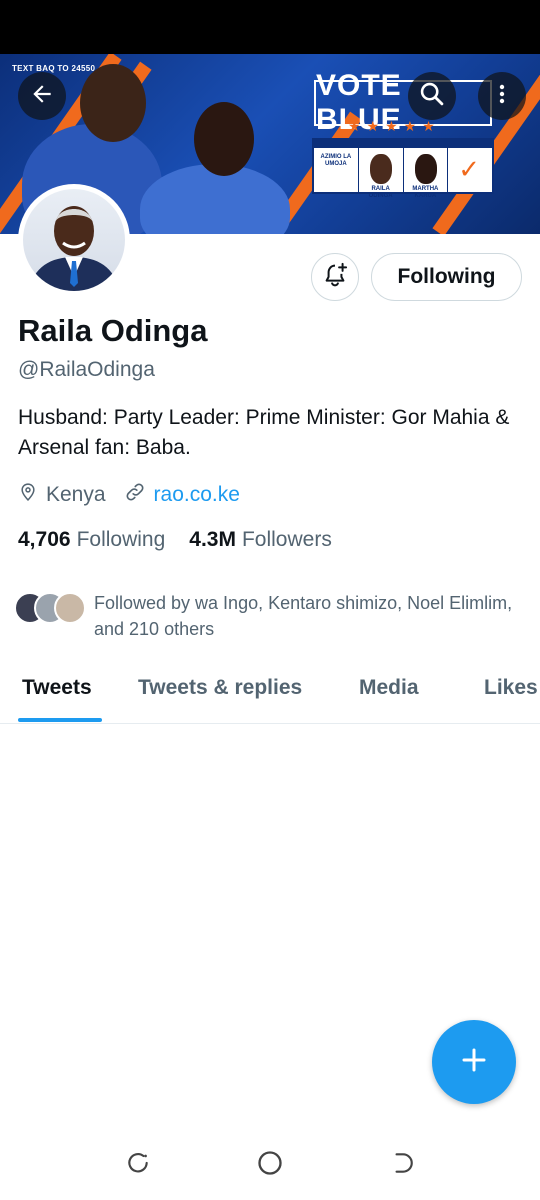 Image resolution: width=540 pixels, height=1200 pixels. Describe the element at coordinates (135, 495) in the screenshot. I see `link-icon` at that location.